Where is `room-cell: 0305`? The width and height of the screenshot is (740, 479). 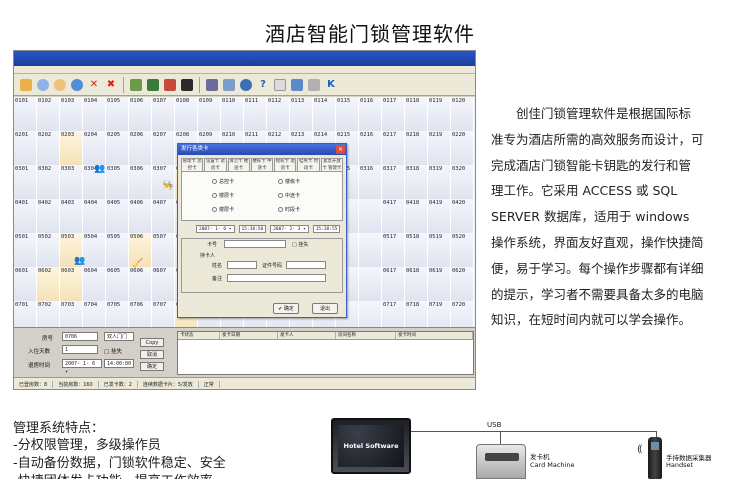
room-cell: 0305 is located at coordinates (117, 182).